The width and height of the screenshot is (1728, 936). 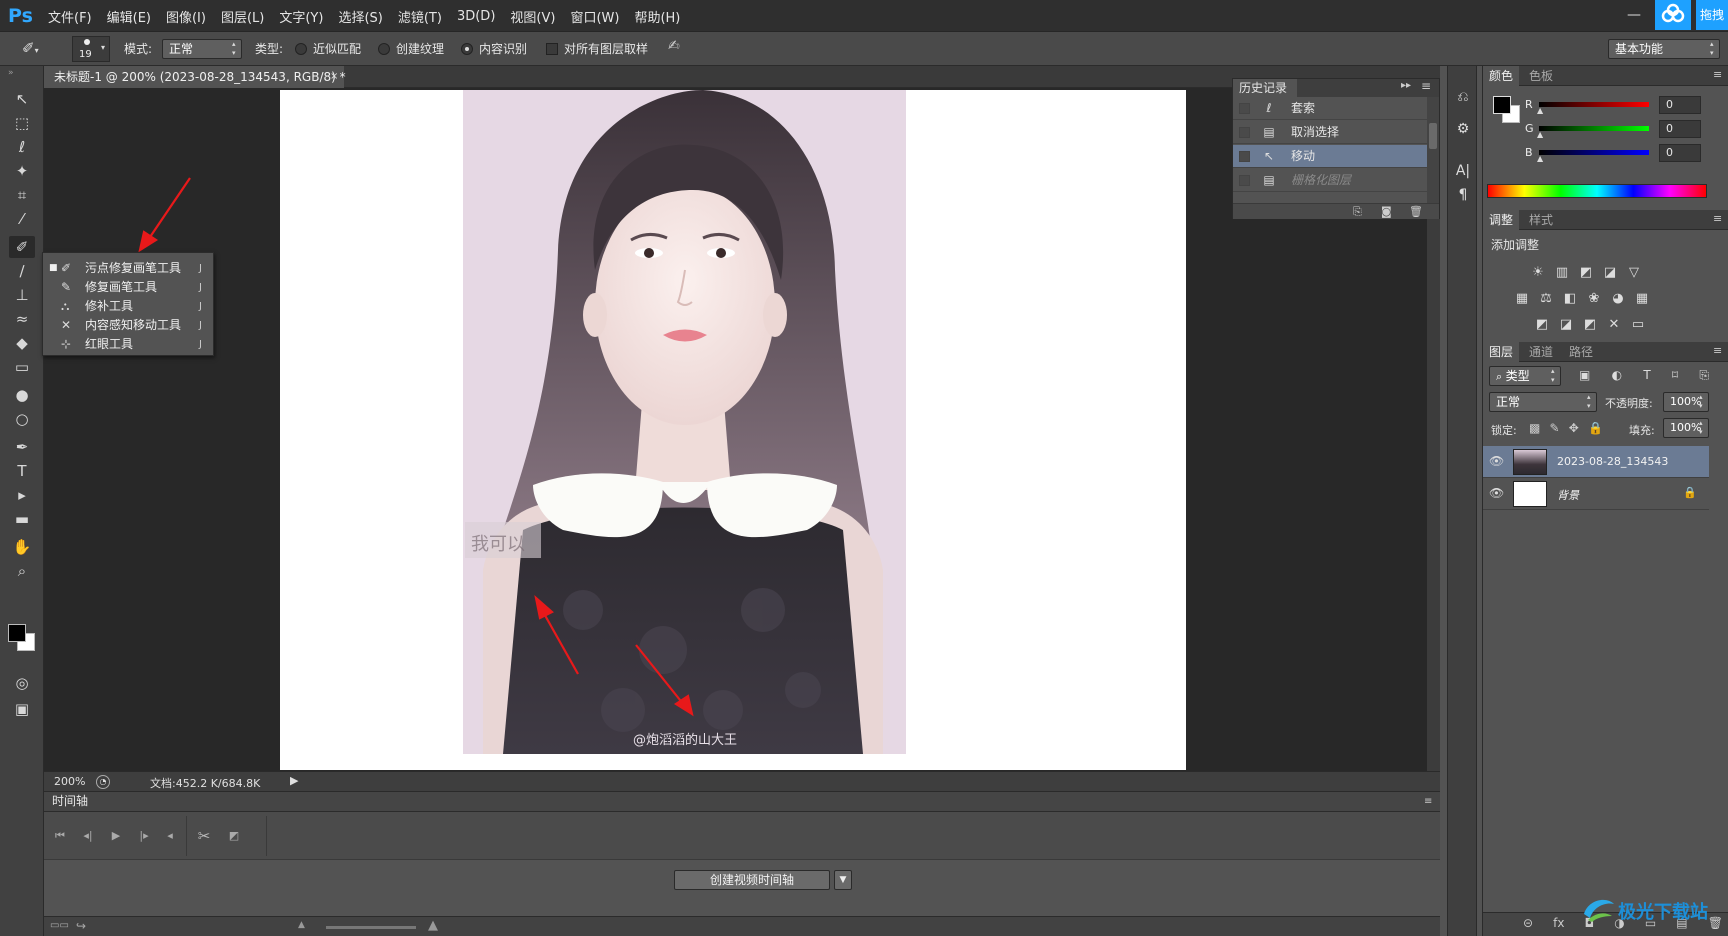 I want to click on history-dock-icon: ⎌, so click(x=1463, y=97).